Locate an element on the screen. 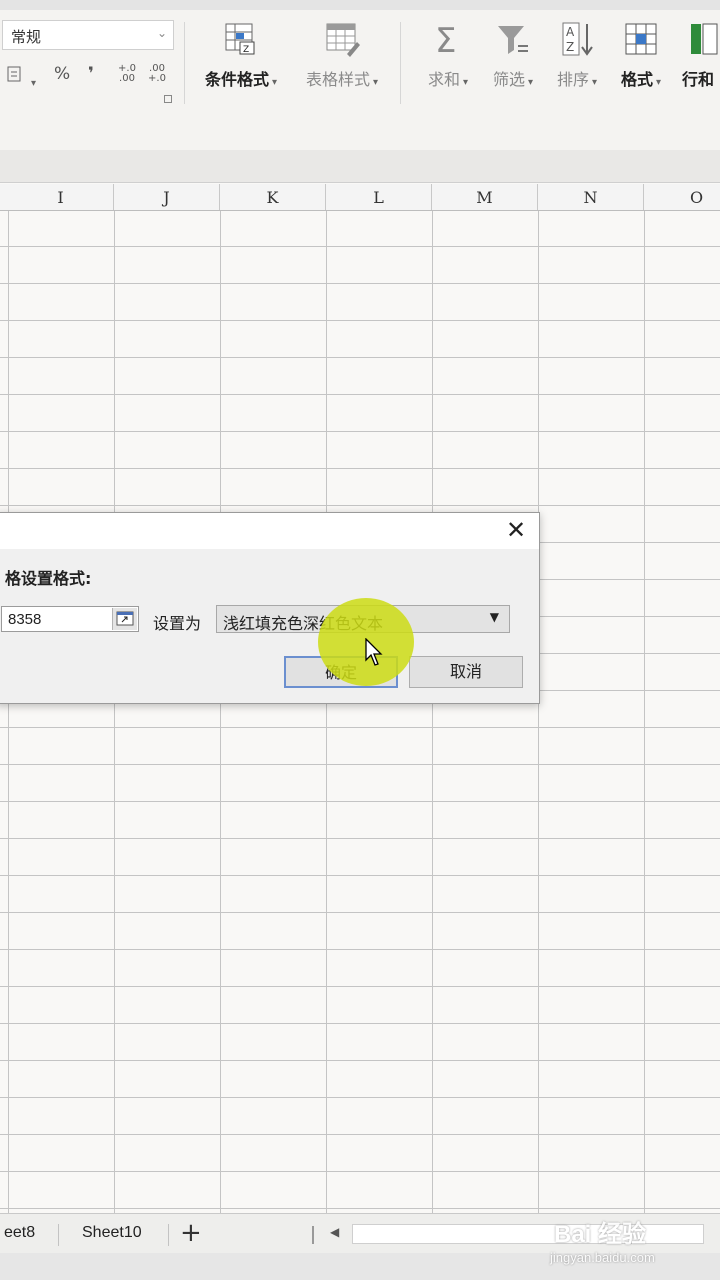  table-style-label: 表格样式 is located at coordinates (337, 79).